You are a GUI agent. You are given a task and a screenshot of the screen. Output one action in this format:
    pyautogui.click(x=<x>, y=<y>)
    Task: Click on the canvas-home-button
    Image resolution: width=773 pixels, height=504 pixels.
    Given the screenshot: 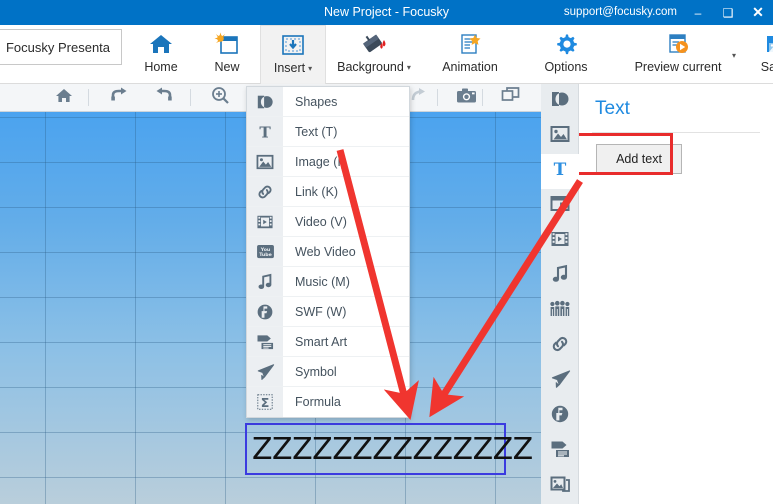 What is the action you would take?
    pyautogui.click(x=64, y=97)
    